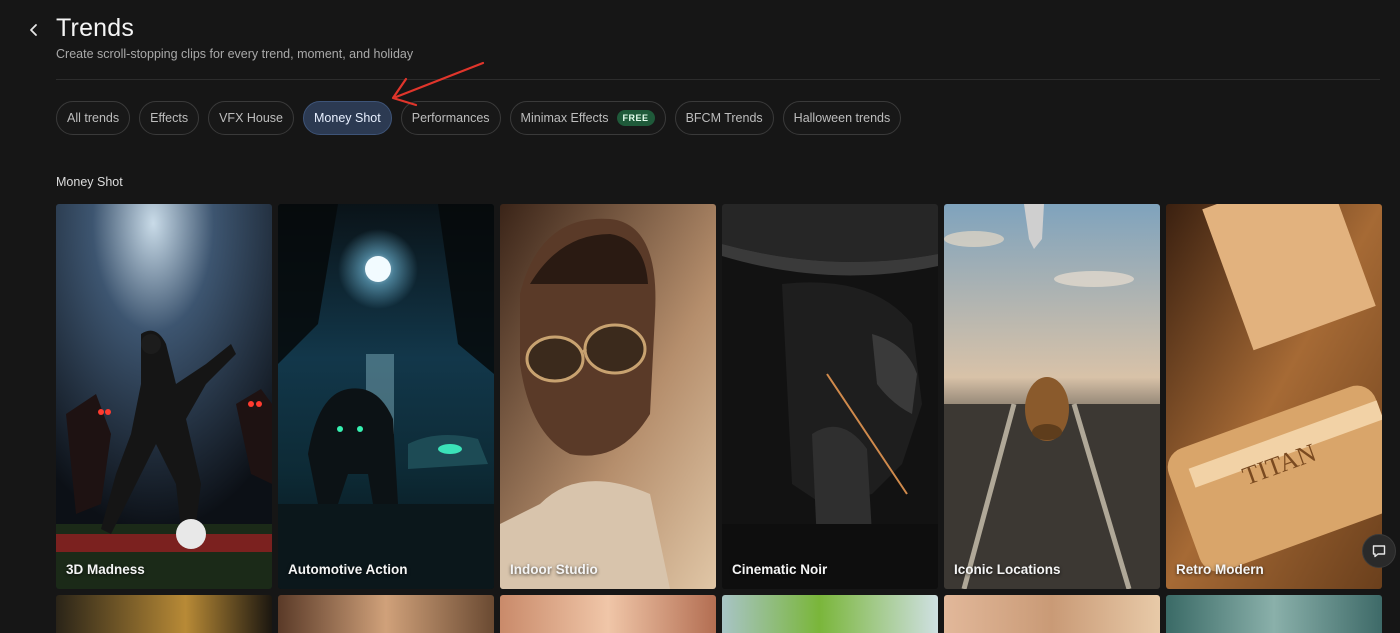 This screenshot has height=633, width=1400. Describe the element at coordinates (635, 118) in the screenshot. I see `free-badge: FREE` at that location.